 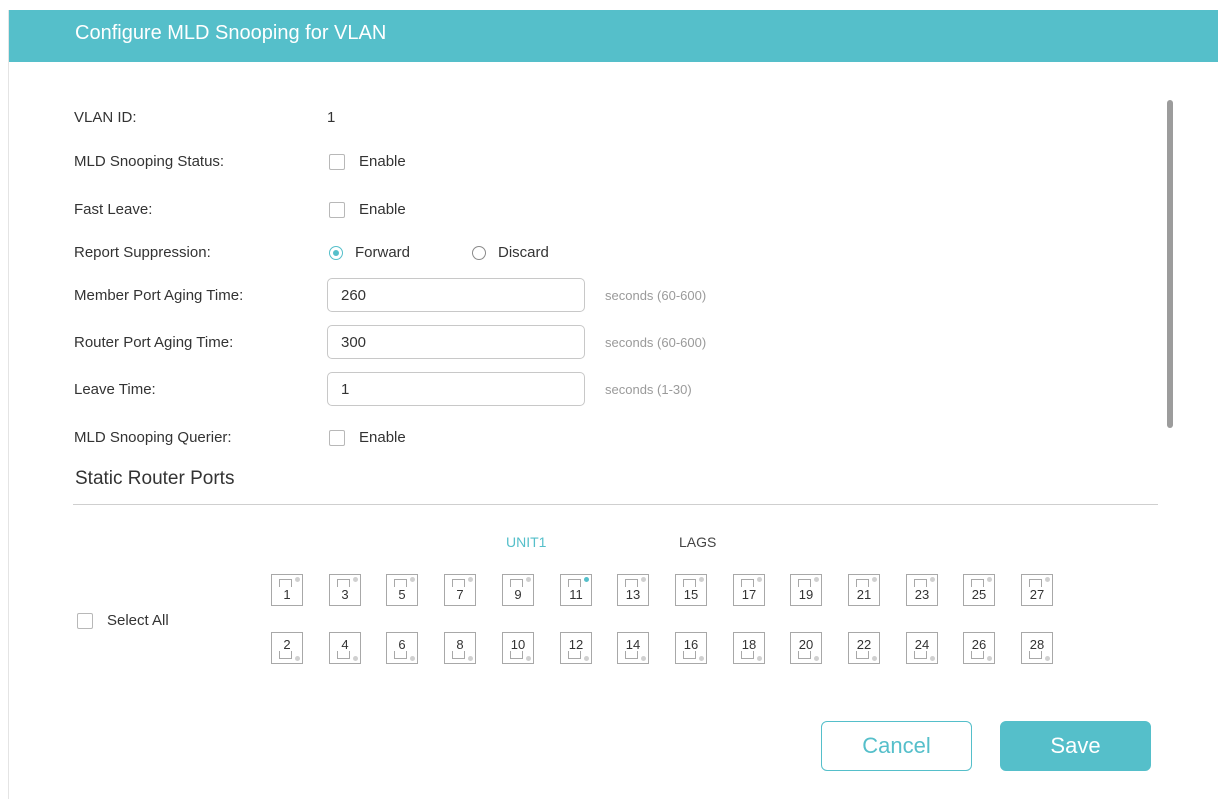 What do you see at coordinates (749, 594) in the screenshot?
I see `port-number: 17` at bounding box center [749, 594].